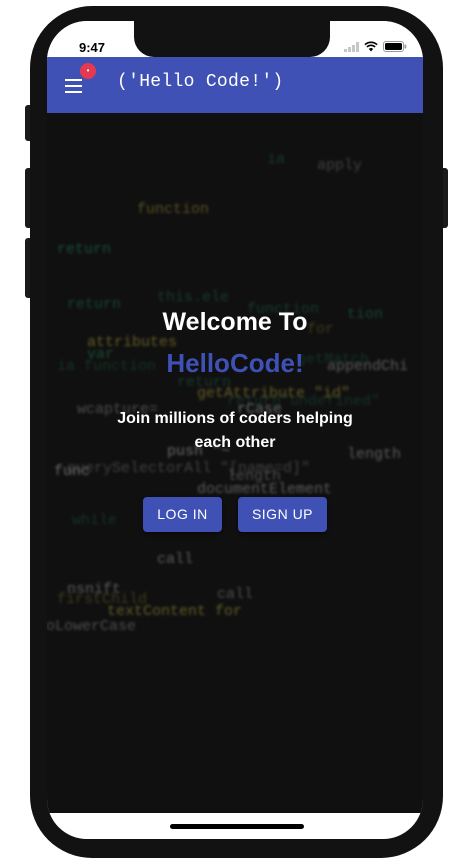 This screenshot has height=863, width=470. Describe the element at coordinates (282, 514) in the screenshot. I see `signup-button: SIGN UP` at that location.